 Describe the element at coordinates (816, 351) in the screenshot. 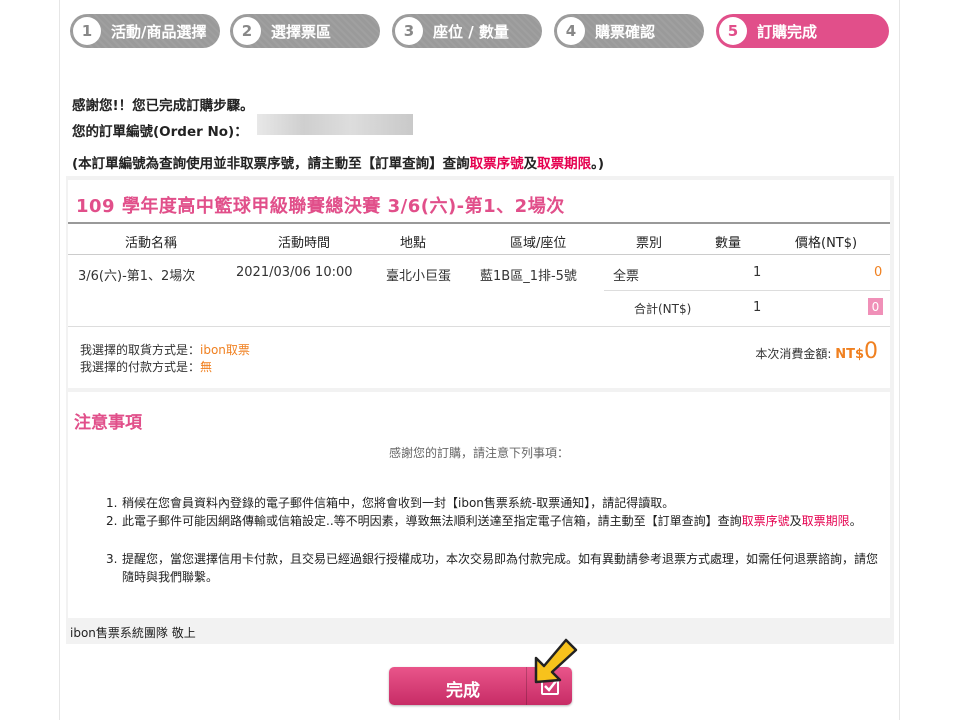

I see `total-amount: 本次消費金額: NT$0` at that location.